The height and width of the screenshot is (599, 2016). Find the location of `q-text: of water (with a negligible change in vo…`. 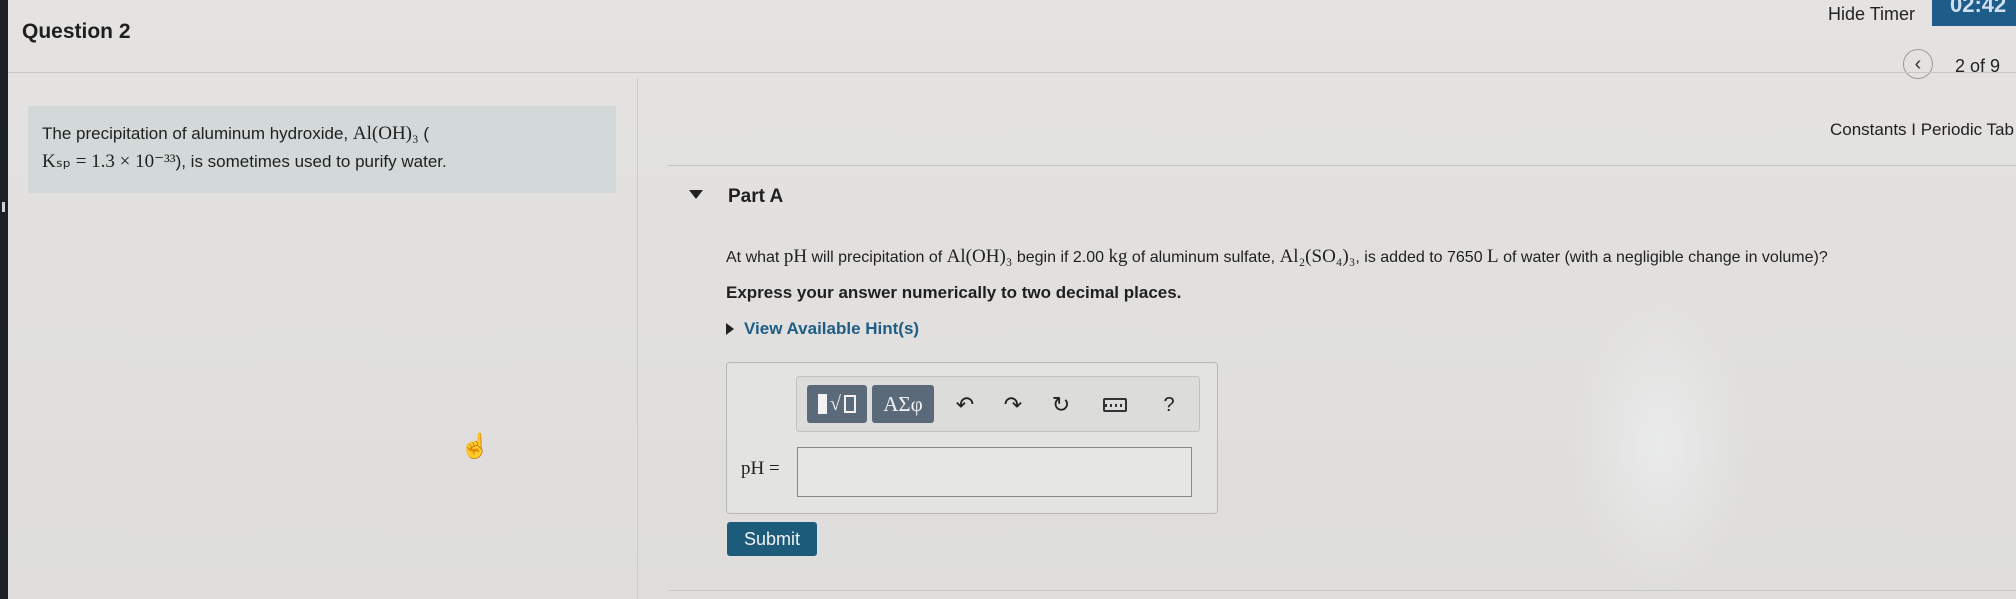

q-text: of water (with a negligible change in vo… is located at coordinates (1663, 257).